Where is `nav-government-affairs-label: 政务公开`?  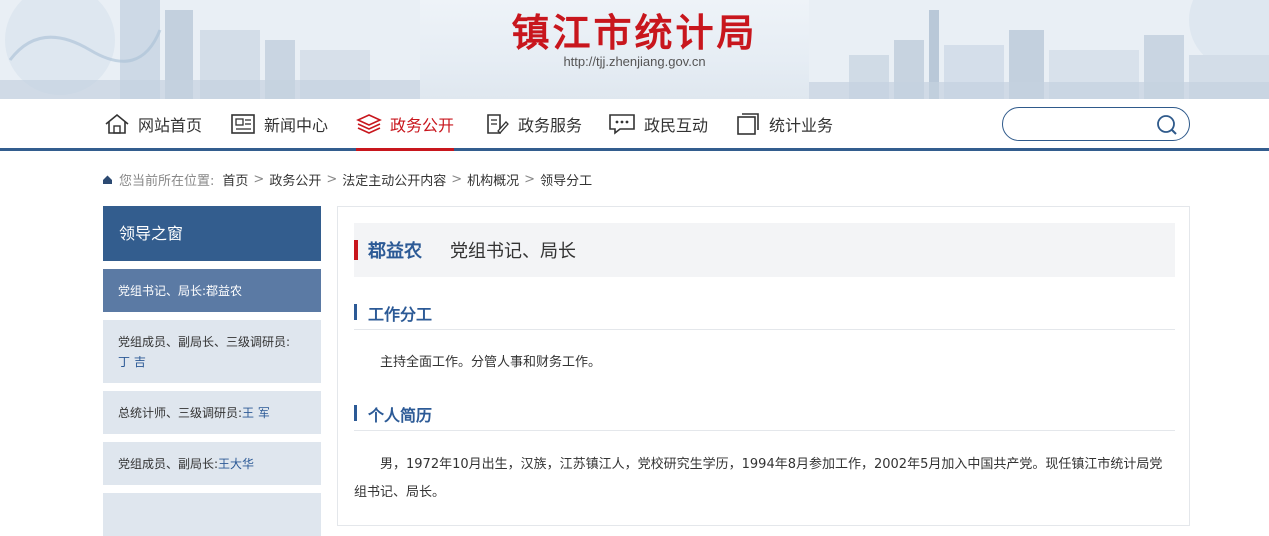
nav-government-affairs-label: 政务公开 is located at coordinates (422, 125).